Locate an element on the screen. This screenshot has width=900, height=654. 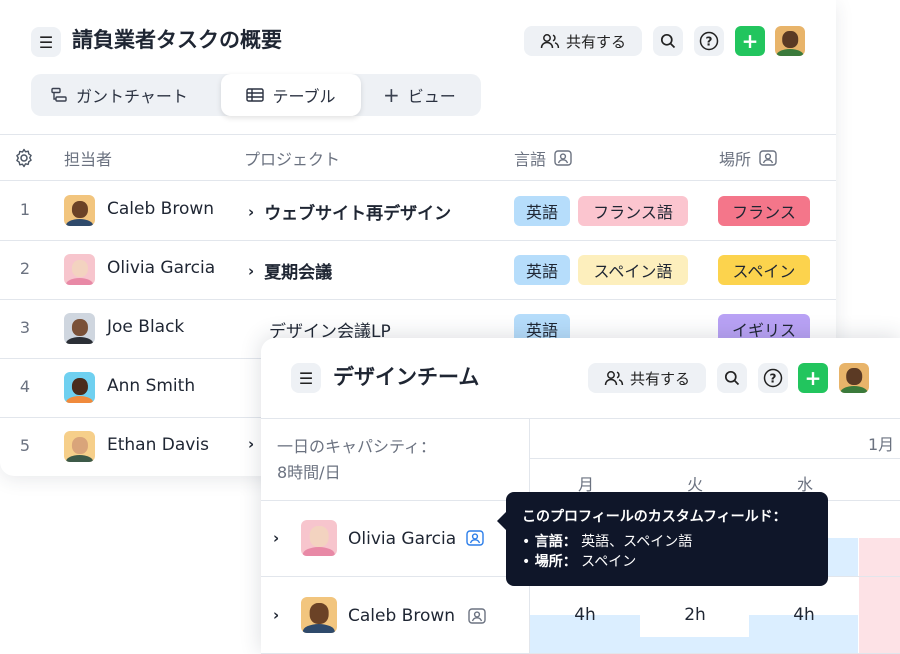
hamburger-icon: ☰ is located at coordinates (306, 378).